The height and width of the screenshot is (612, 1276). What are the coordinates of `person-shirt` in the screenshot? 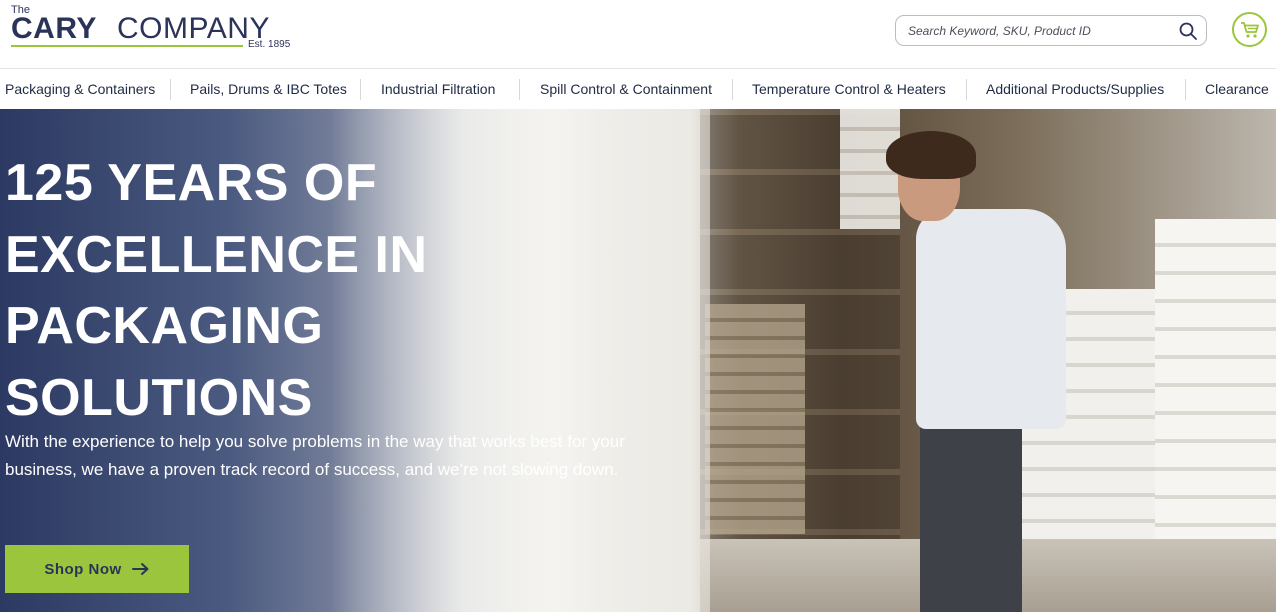 It's located at (991, 319).